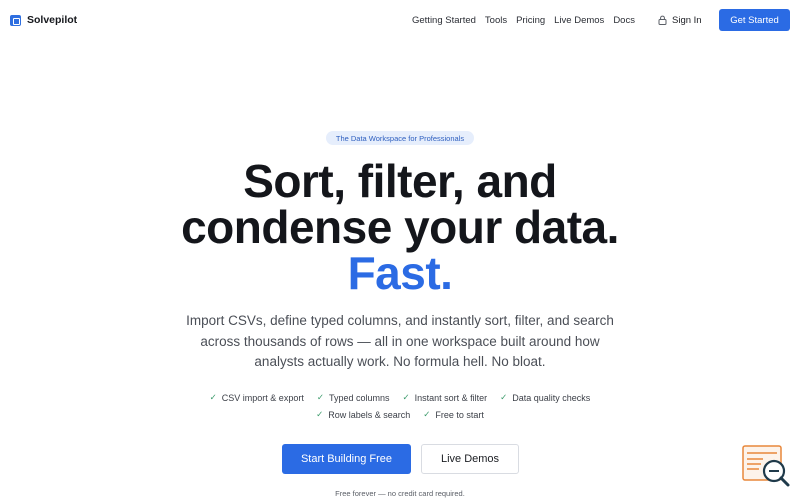 This screenshot has width=800, height=500. What do you see at coordinates (496, 20) in the screenshot?
I see `nav-link-tools: Tools` at bounding box center [496, 20].